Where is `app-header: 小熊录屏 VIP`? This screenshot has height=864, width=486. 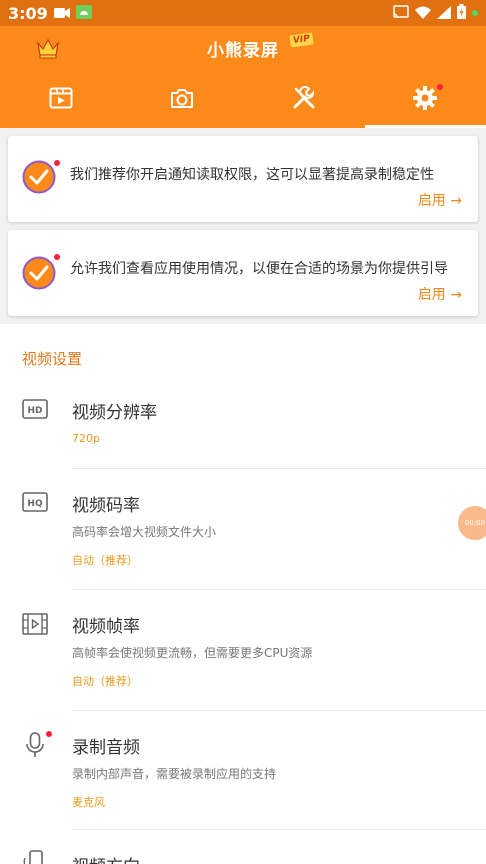 app-header: 小熊录屏 VIP is located at coordinates (243, 49).